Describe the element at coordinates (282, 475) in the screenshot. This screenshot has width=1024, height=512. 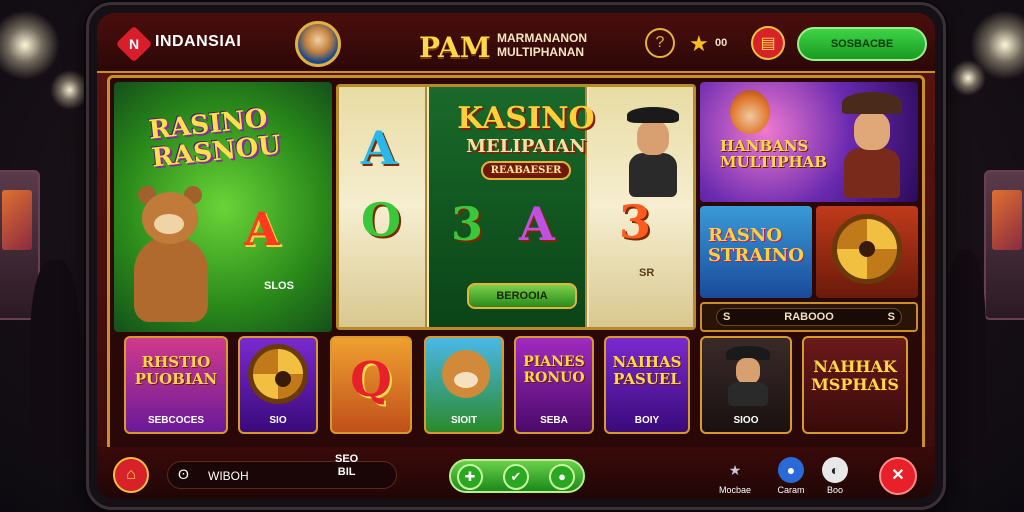
I see `wallet-display: ʘ WIBOH` at that location.